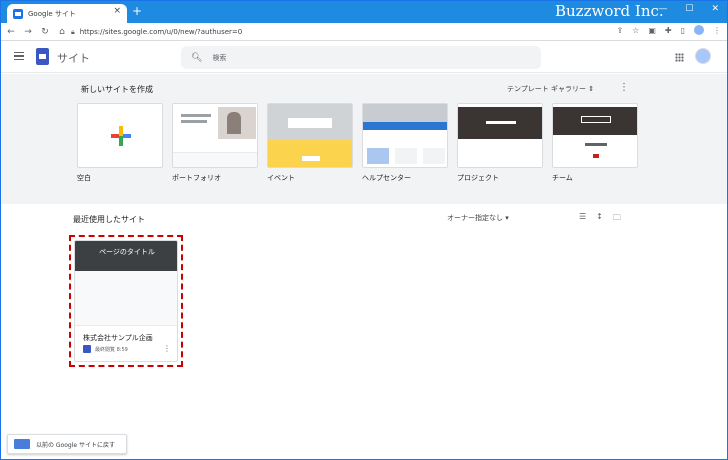 Image resolution: width=728 pixels, height=460 pixels. I want to click on template-gallery-toggle: テンプレート ギャラリー ⇕, so click(550, 89).